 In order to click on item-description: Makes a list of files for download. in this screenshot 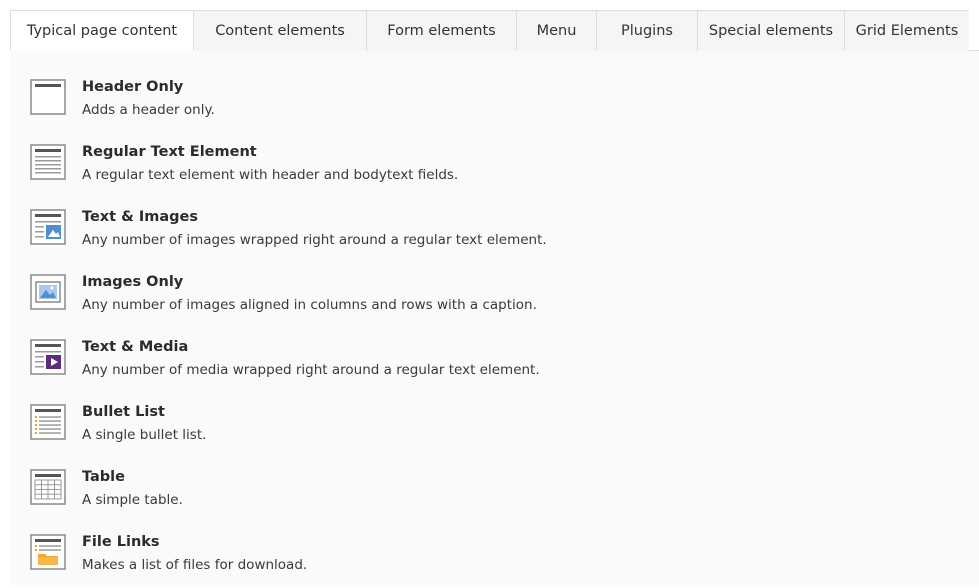, I will do `click(195, 565)`.